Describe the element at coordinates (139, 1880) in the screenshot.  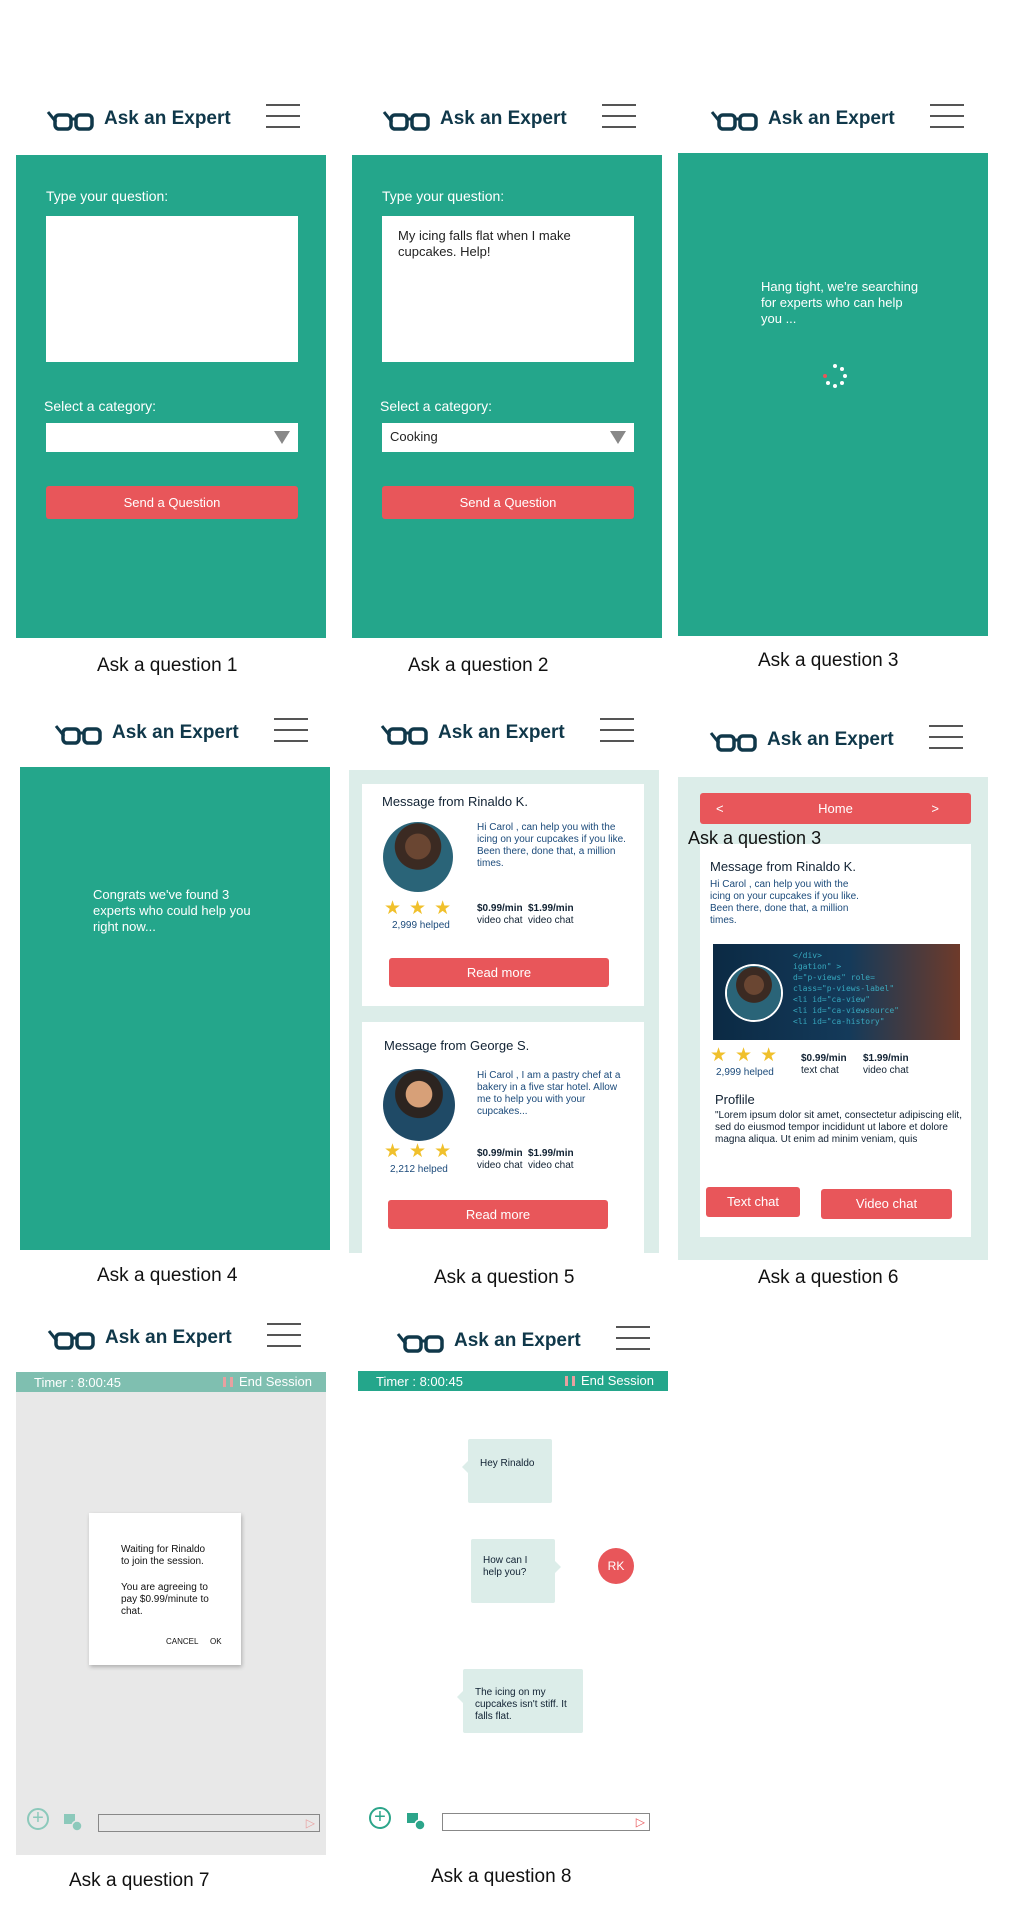
I see `screen-caption: Ask a question 7` at that location.